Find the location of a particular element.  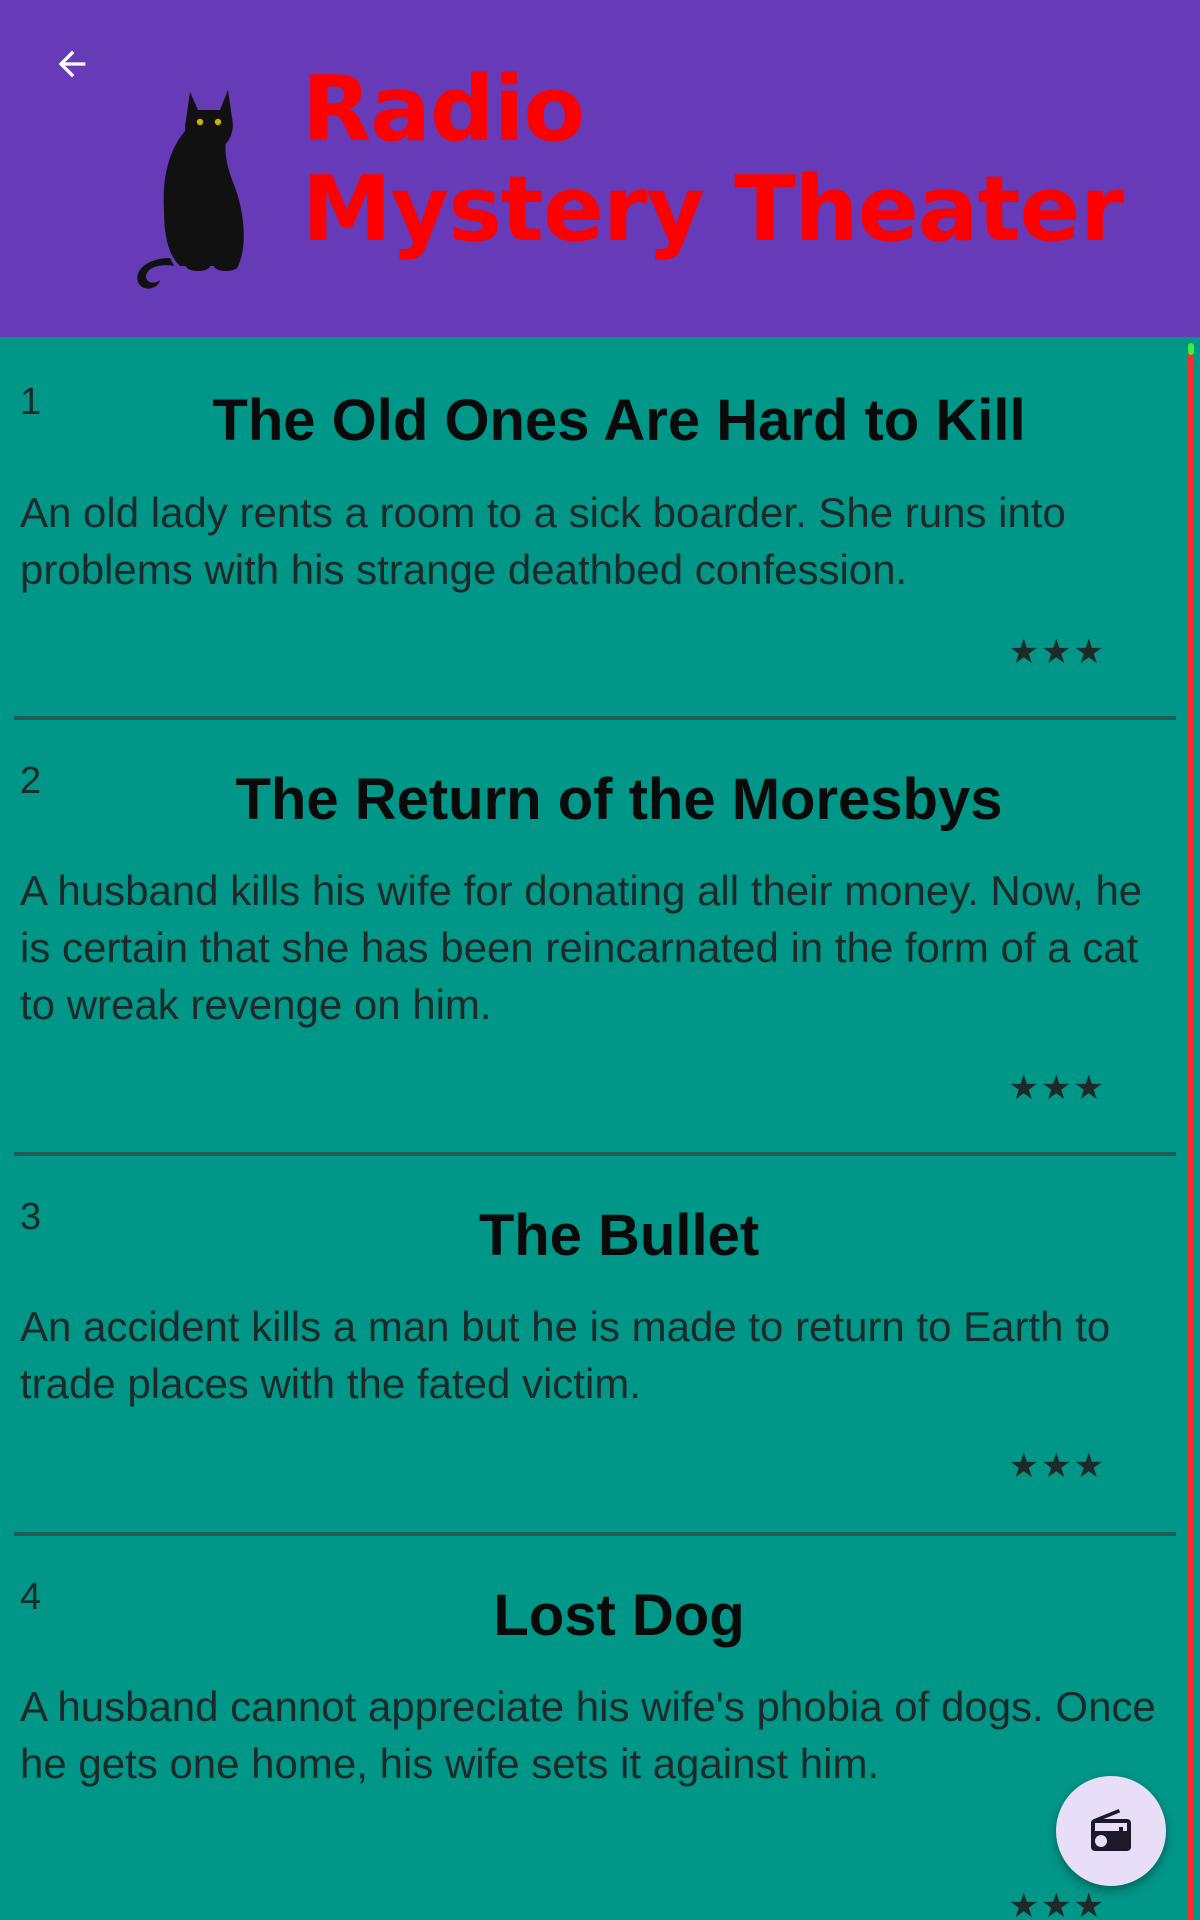

episode-title: The Old Ones Are Hard to Kill is located at coordinates (619, 420).